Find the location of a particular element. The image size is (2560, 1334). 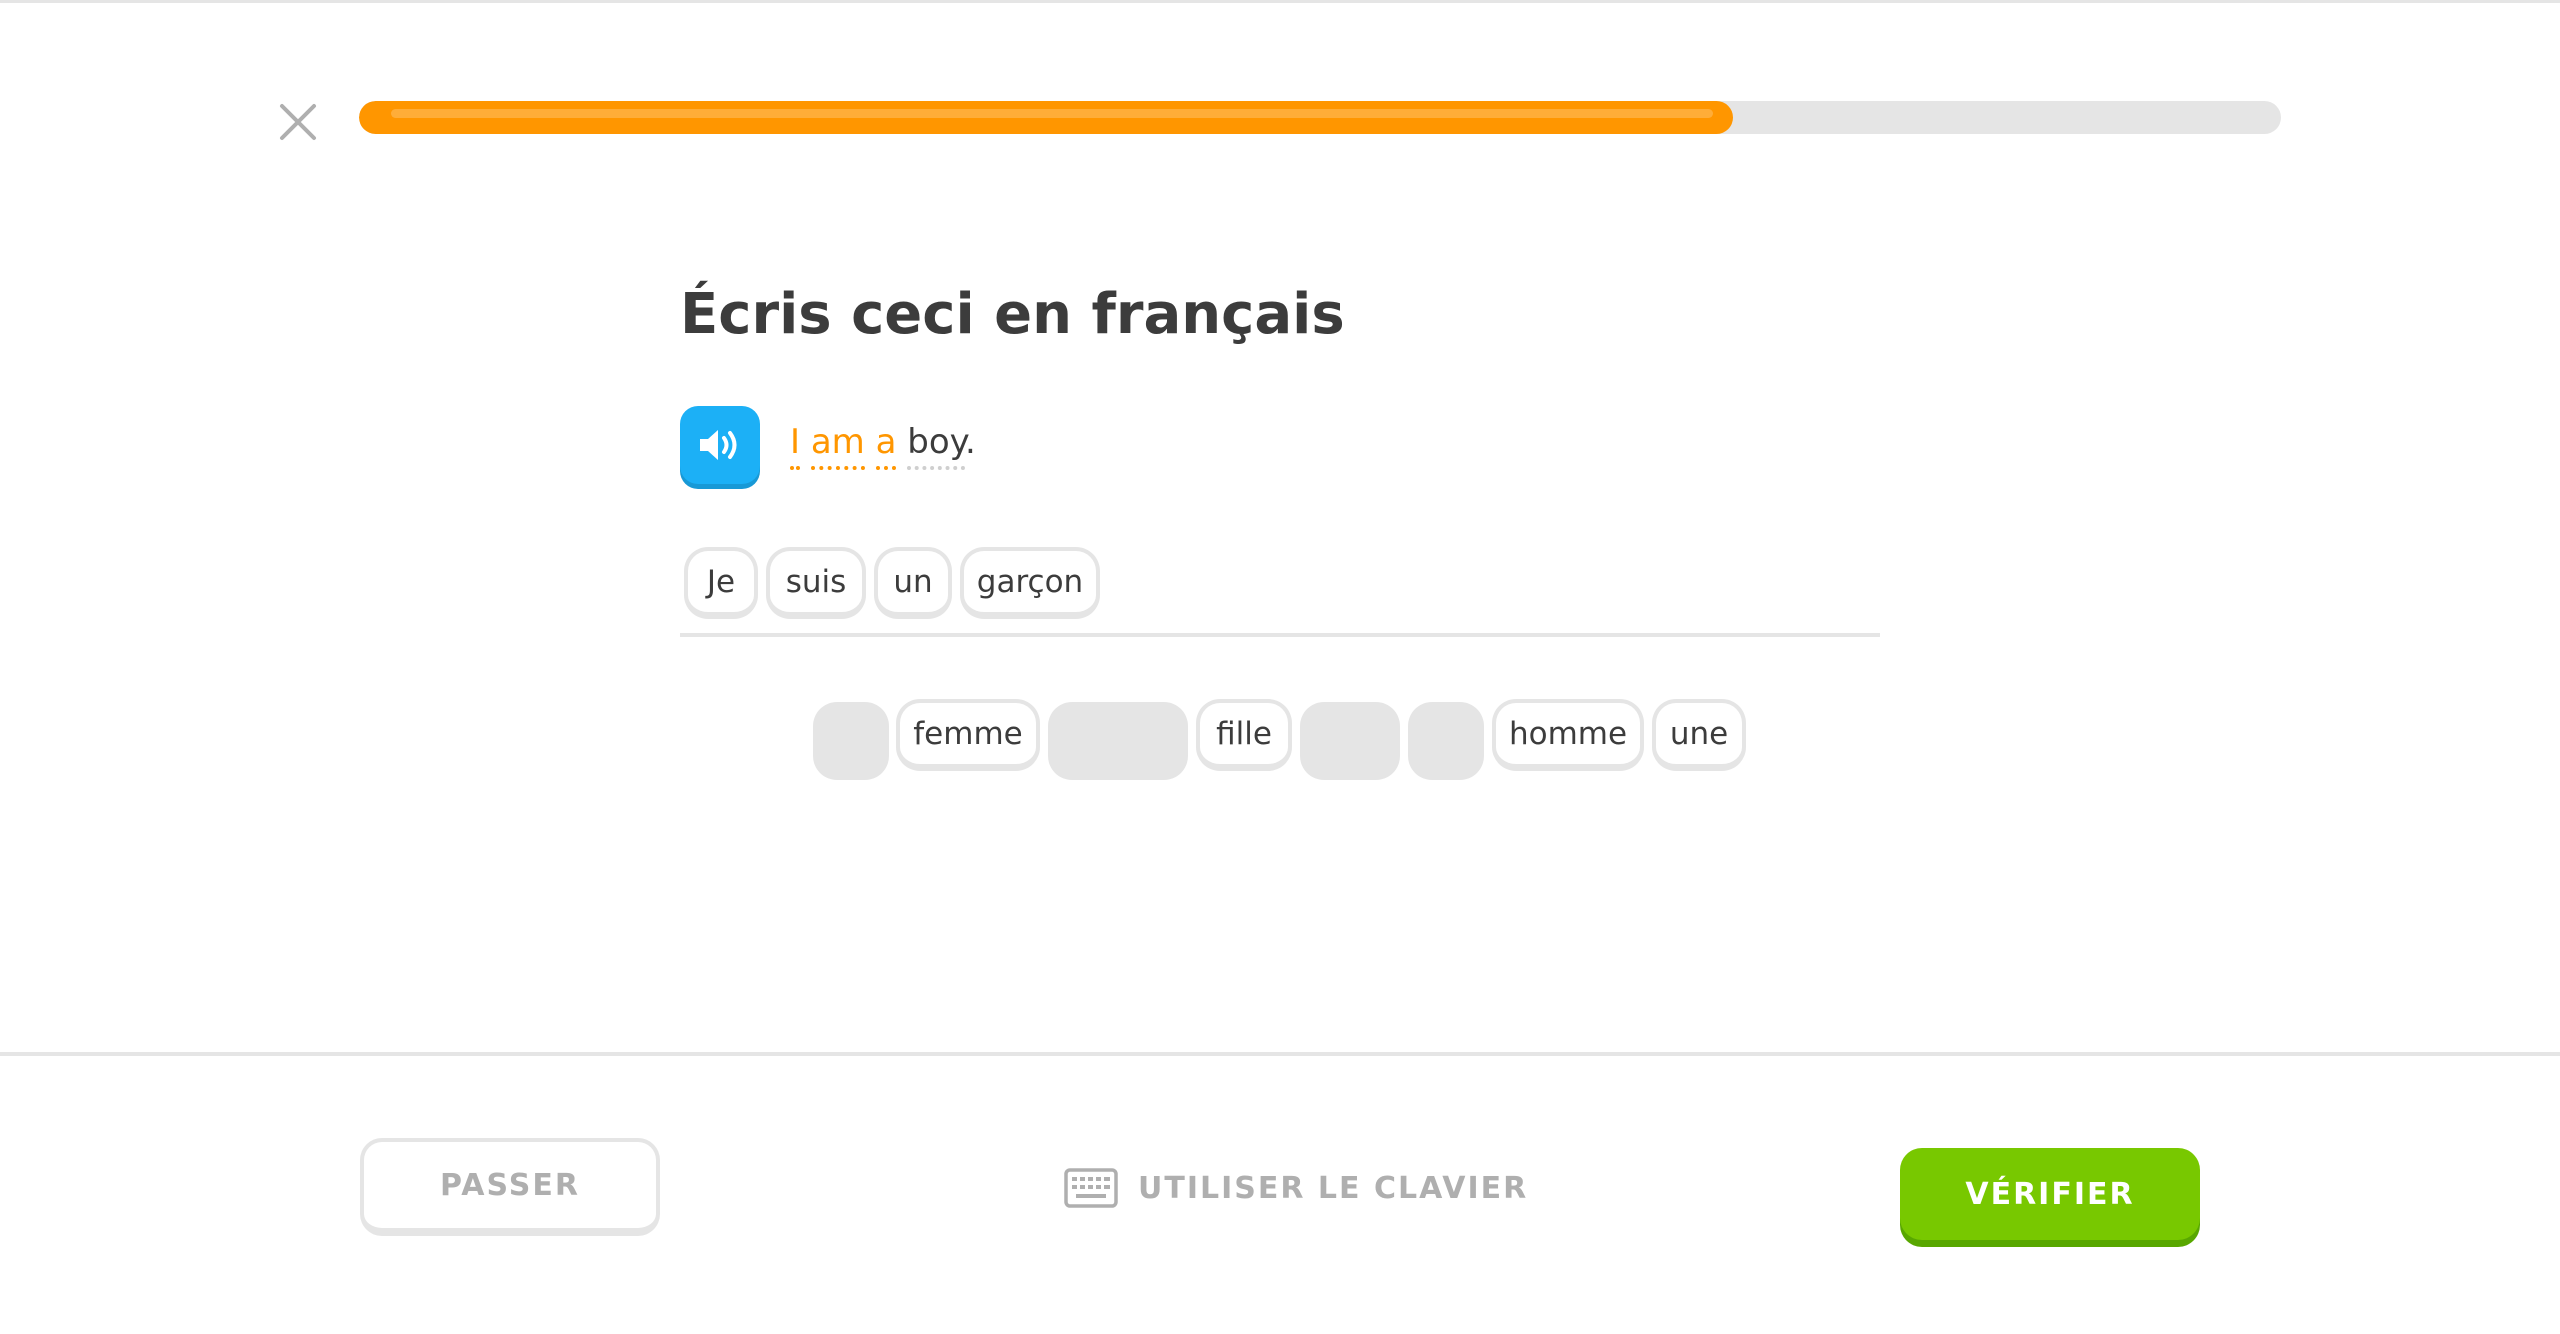

answer-tile: Je is located at coordinates (721, 583).